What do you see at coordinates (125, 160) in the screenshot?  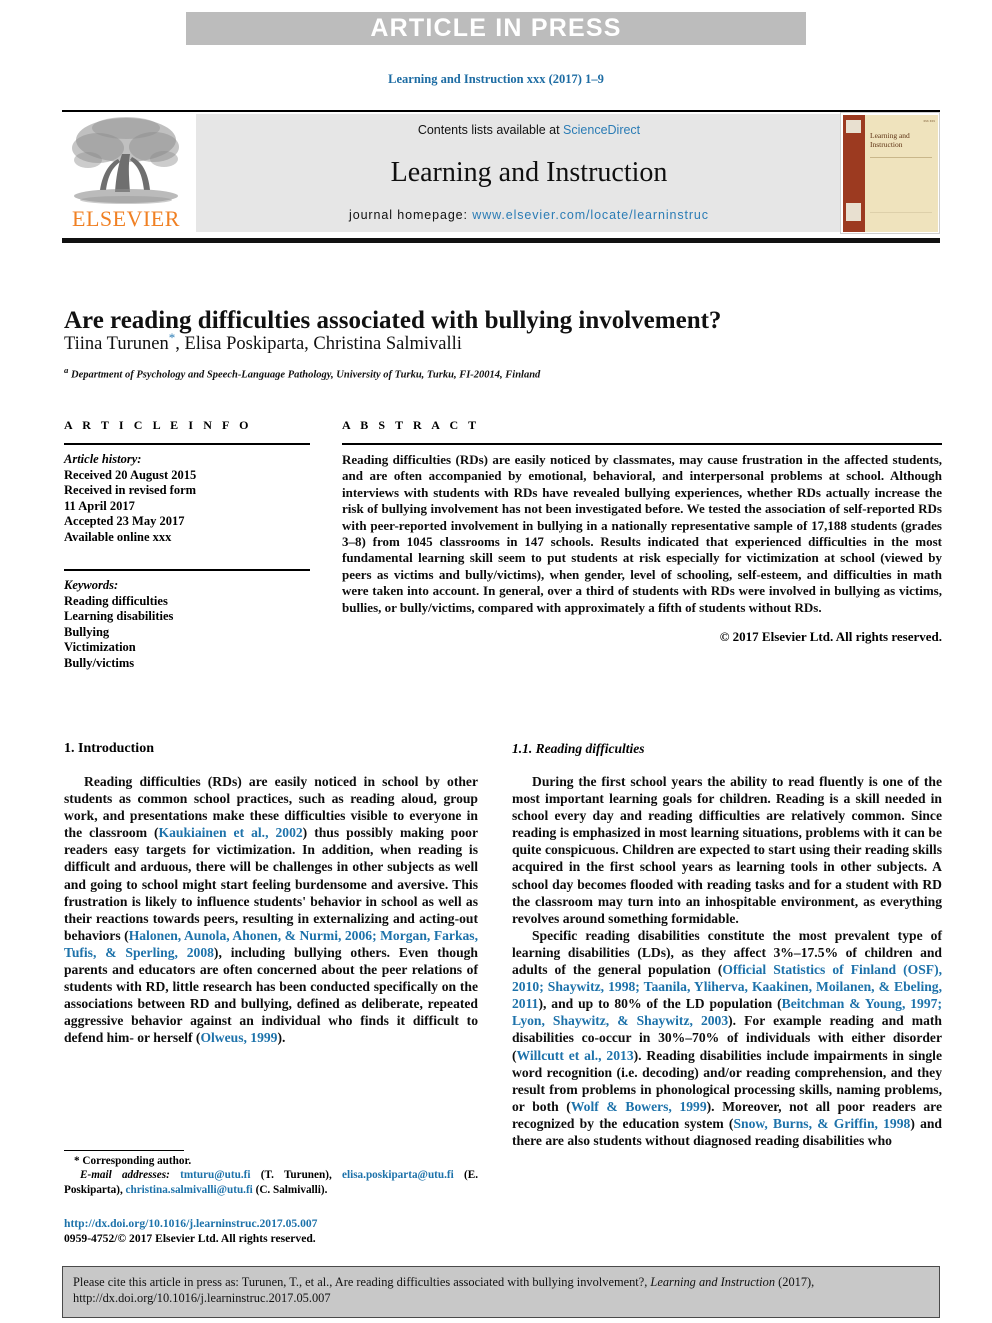 I see `elsevier-tree-icon` at bounding box center [125, 160].